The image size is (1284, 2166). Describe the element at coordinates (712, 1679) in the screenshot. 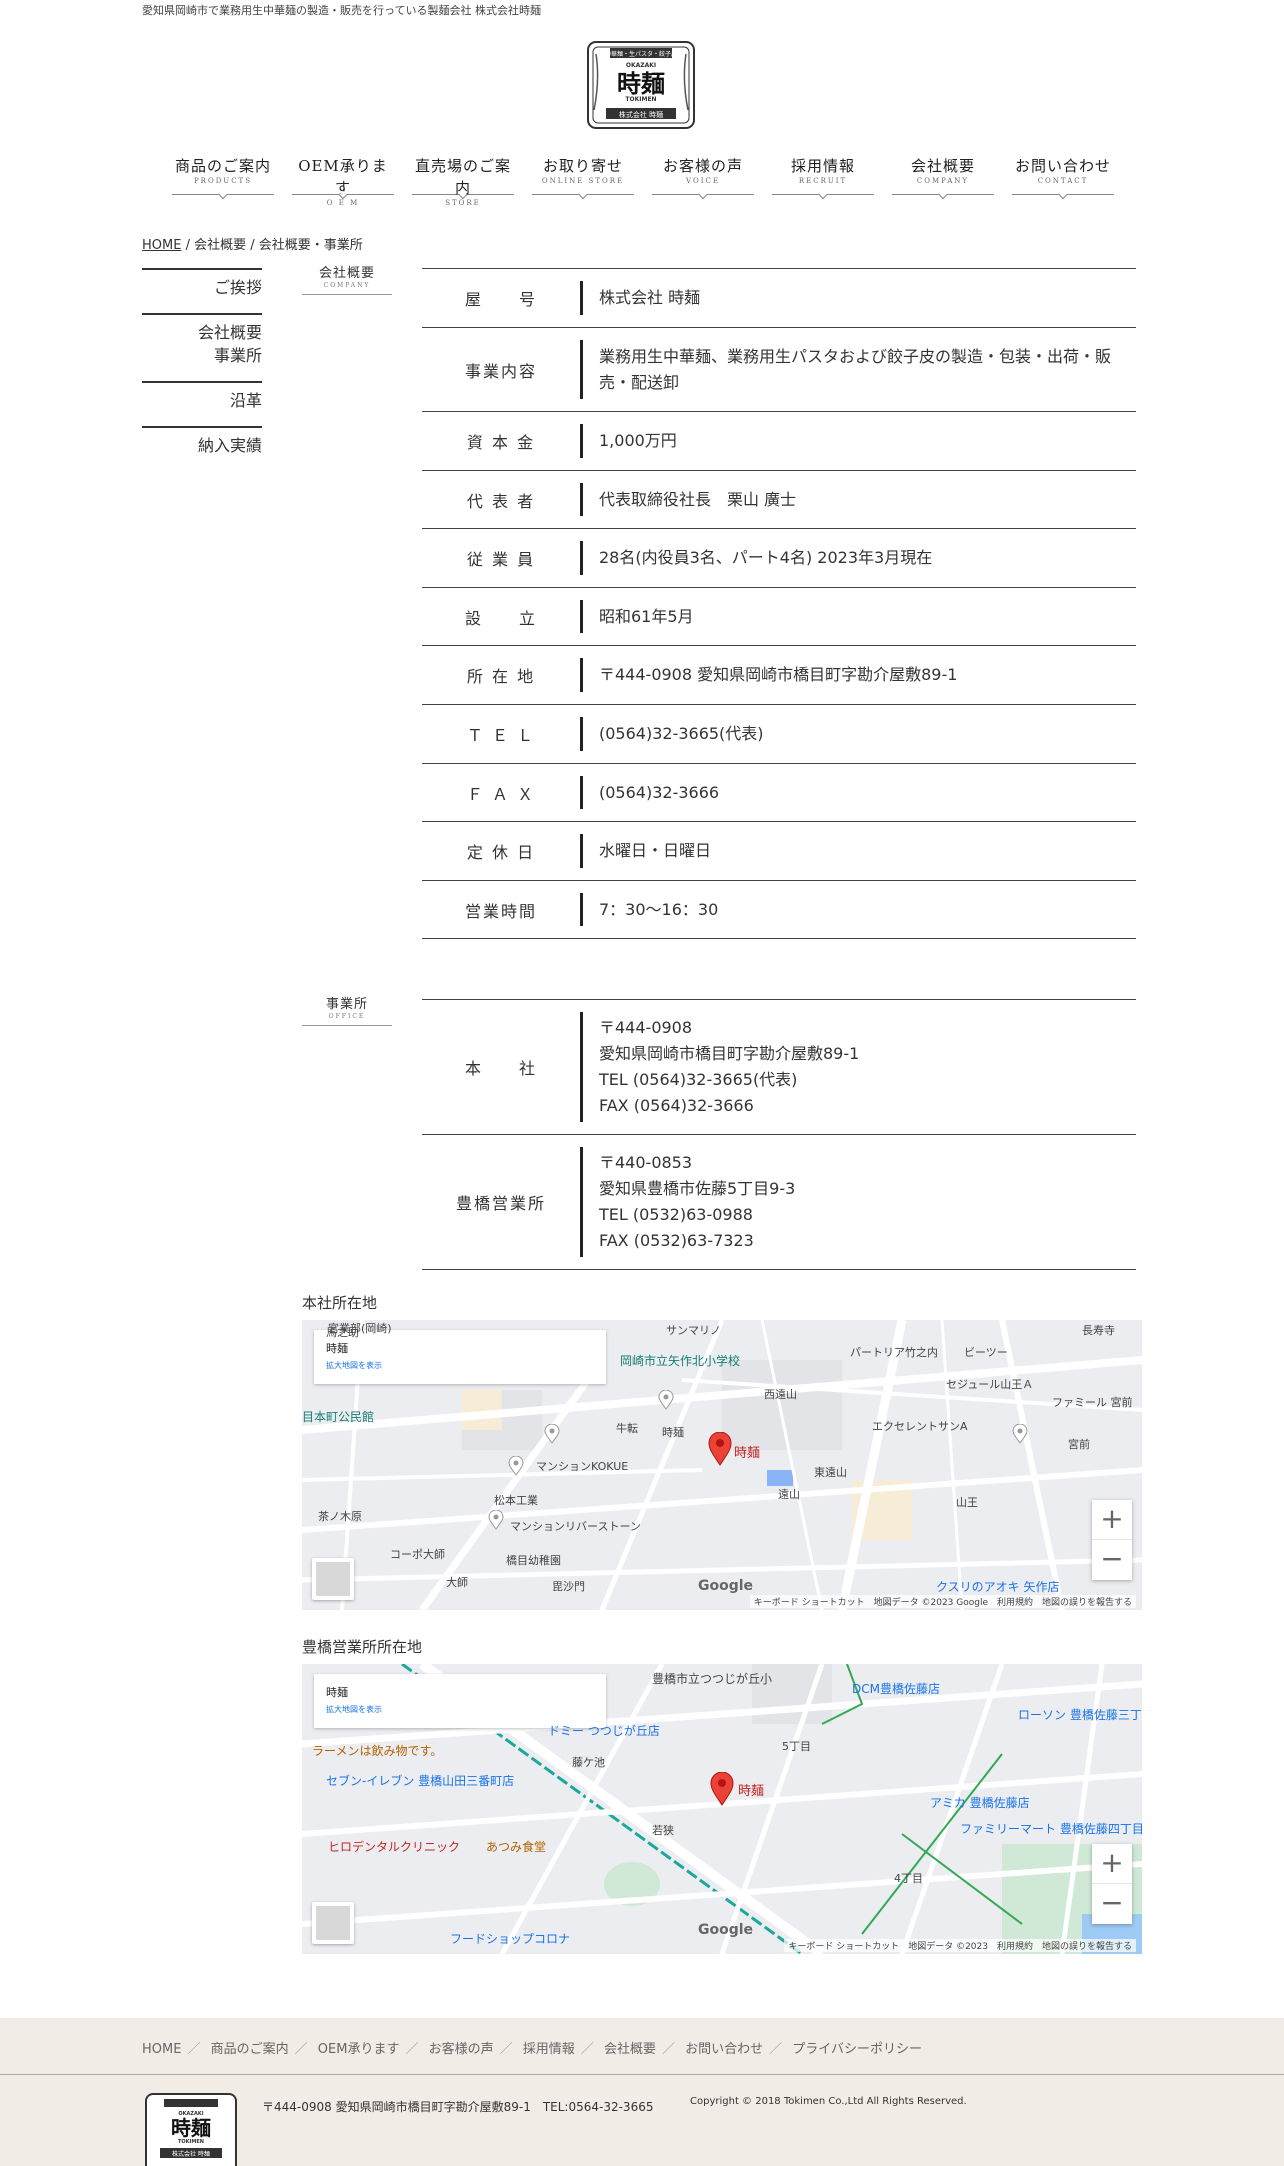

I see `map-label: 豊橋市立つつじが丘小` at that location.